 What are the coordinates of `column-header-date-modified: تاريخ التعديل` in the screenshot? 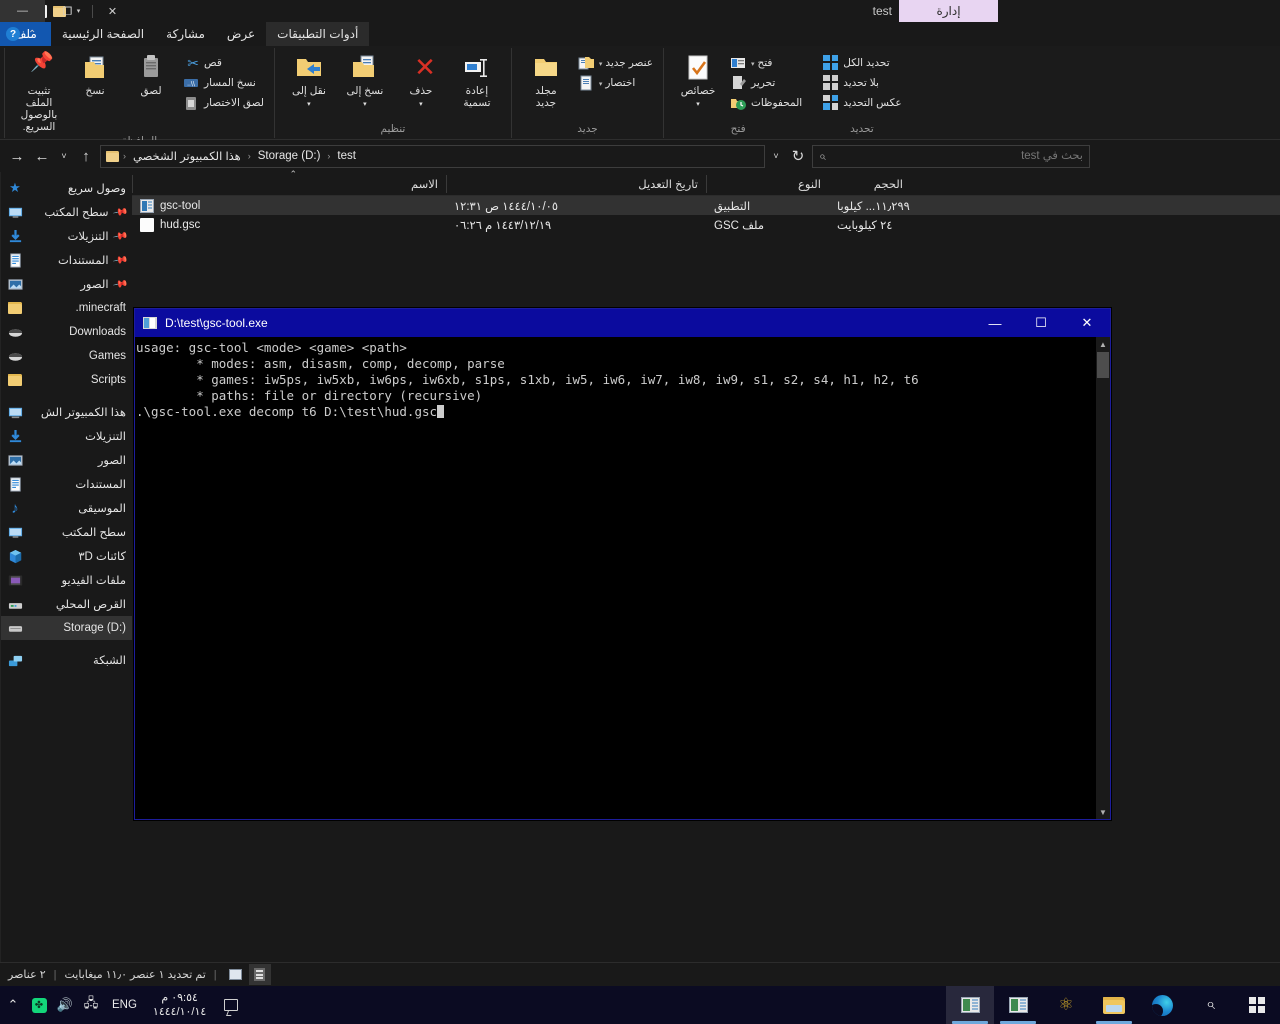 It's located at (576, 183).